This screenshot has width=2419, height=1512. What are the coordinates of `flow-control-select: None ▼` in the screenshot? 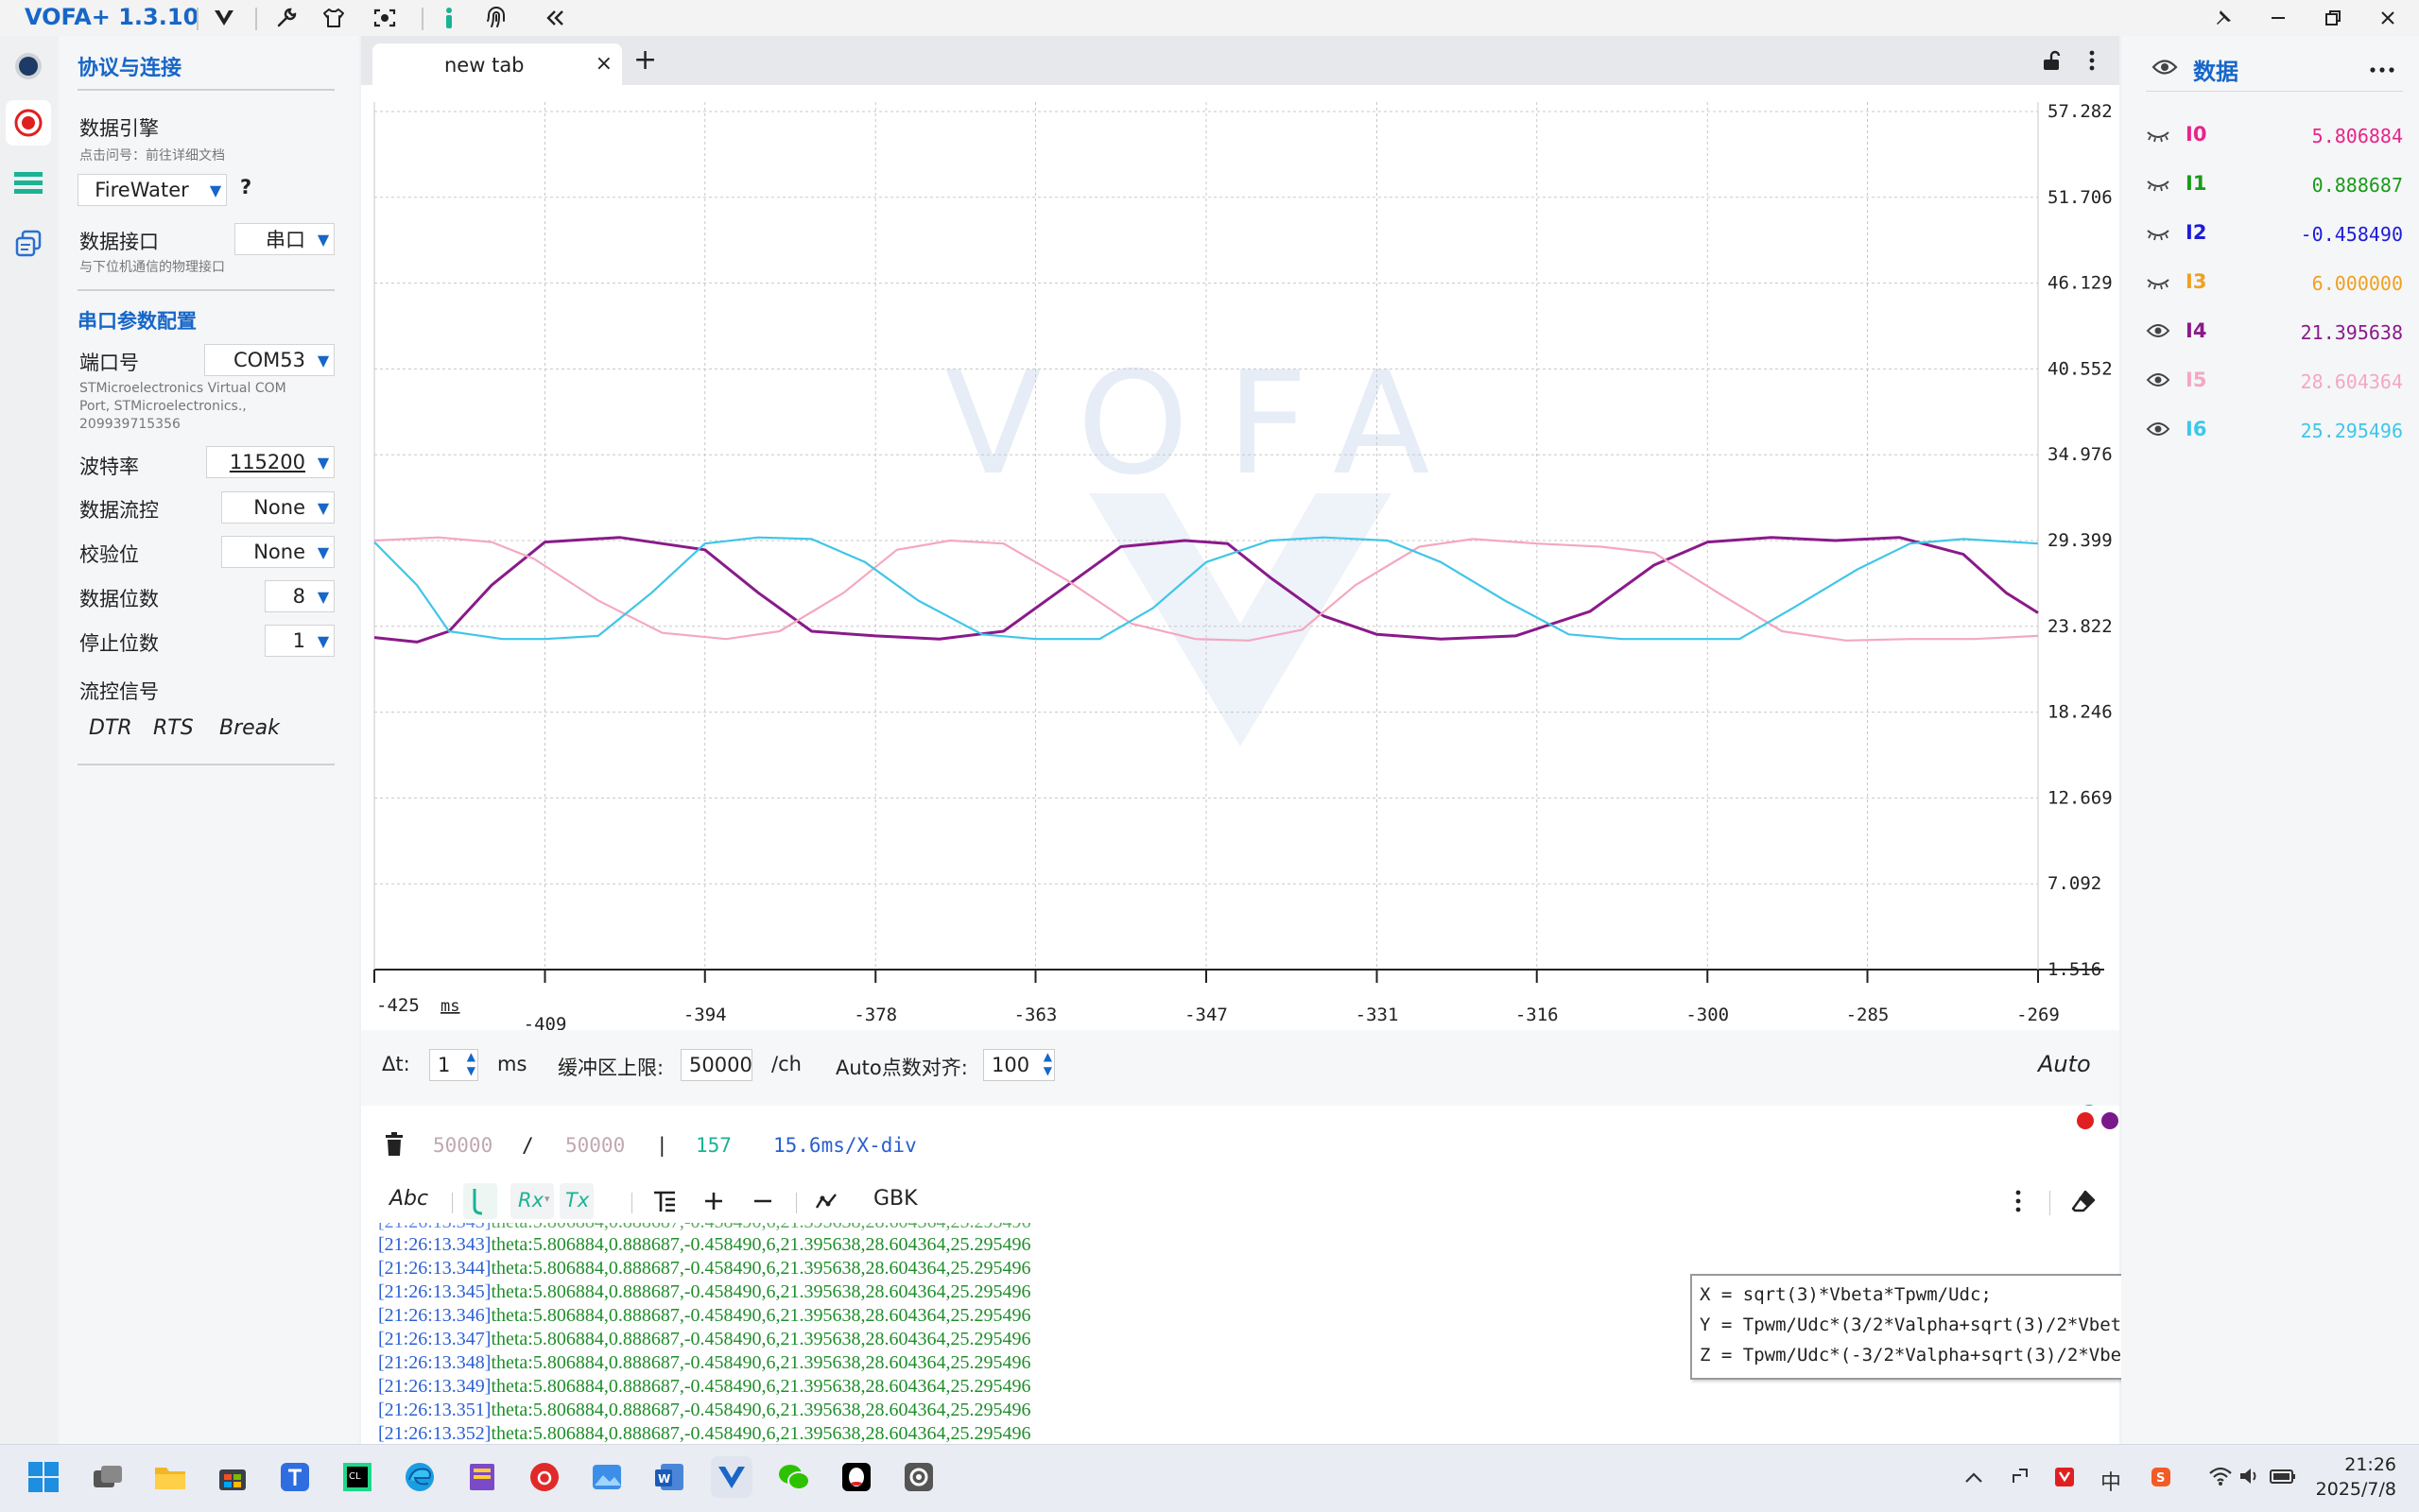 It's located at (278, 507).